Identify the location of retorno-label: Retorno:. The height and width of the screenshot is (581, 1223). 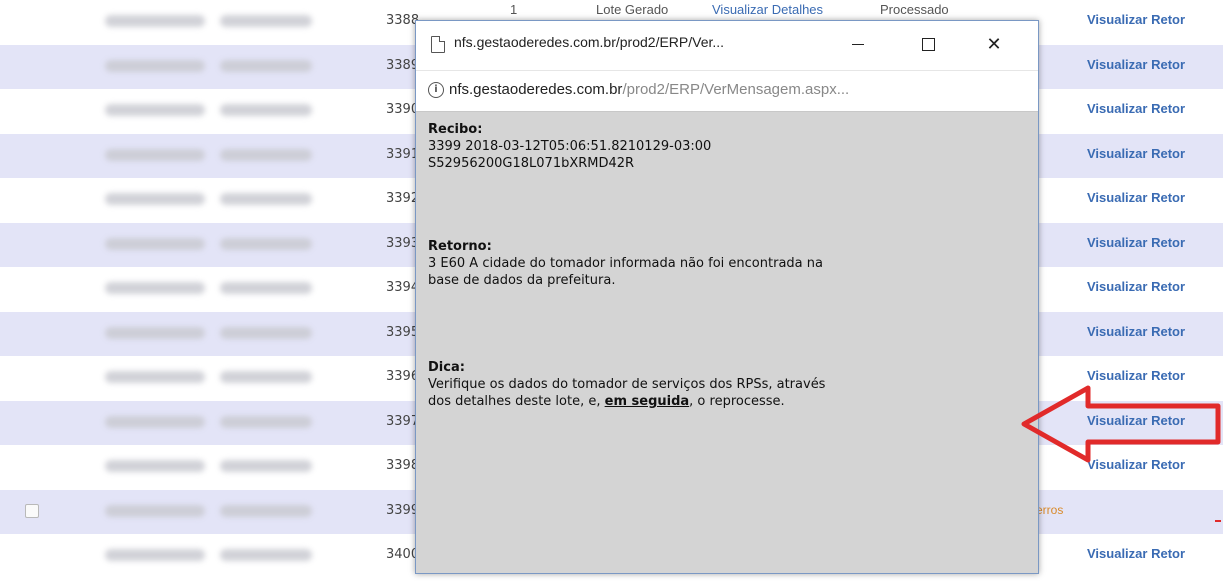
(460, 246).